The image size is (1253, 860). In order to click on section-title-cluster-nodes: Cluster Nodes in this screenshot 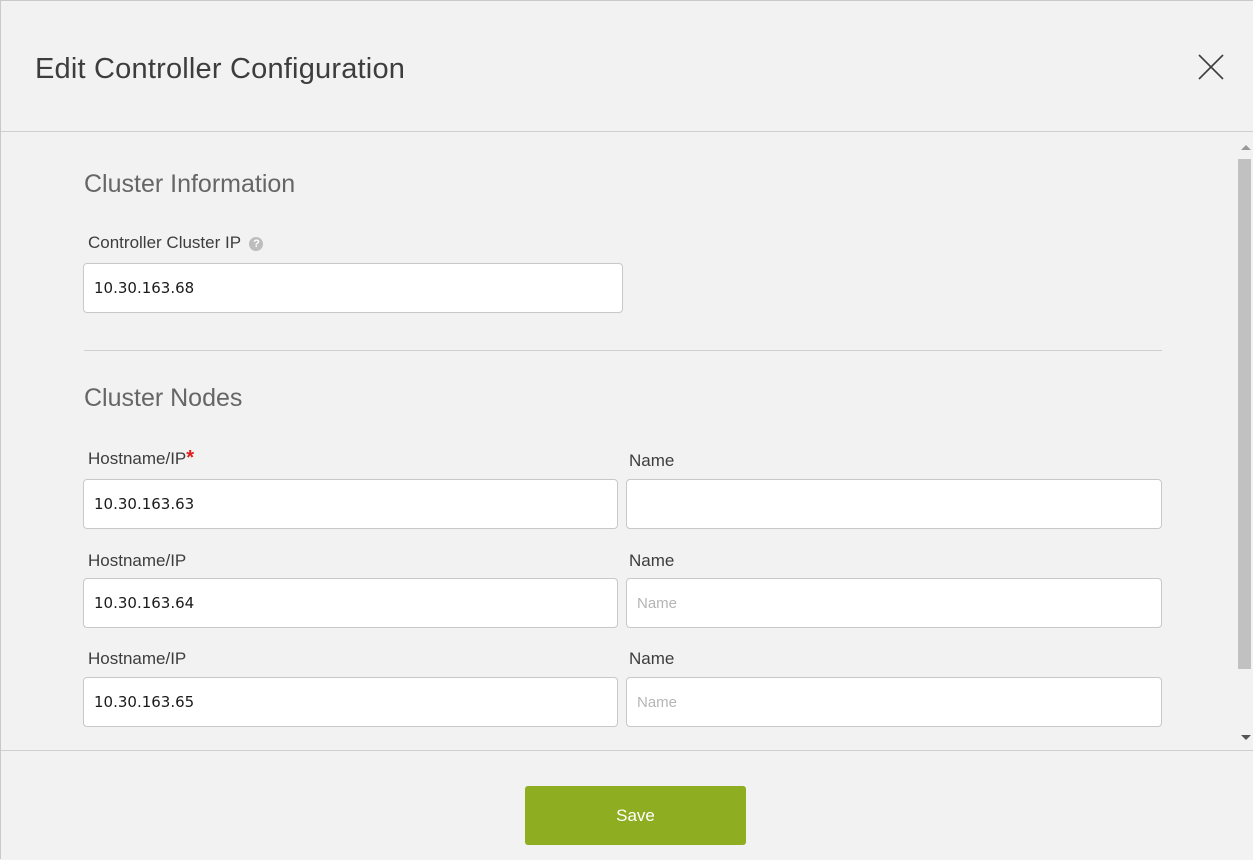, I will do `click(163, 398)`.